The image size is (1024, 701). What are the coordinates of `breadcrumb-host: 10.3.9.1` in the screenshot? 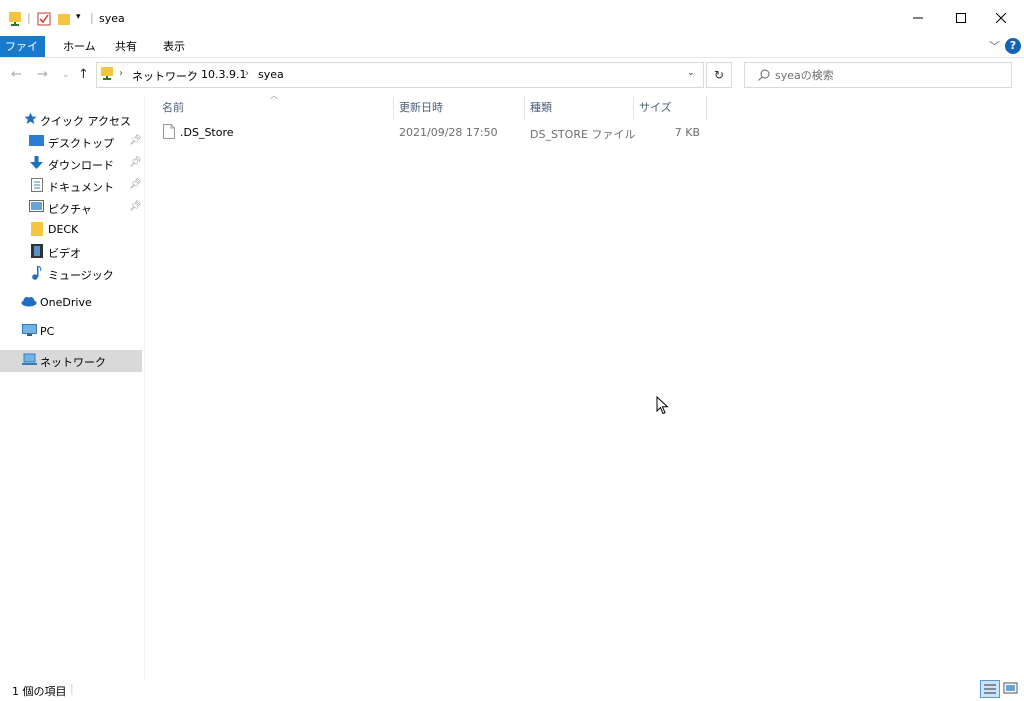 It's located at (223, 74).